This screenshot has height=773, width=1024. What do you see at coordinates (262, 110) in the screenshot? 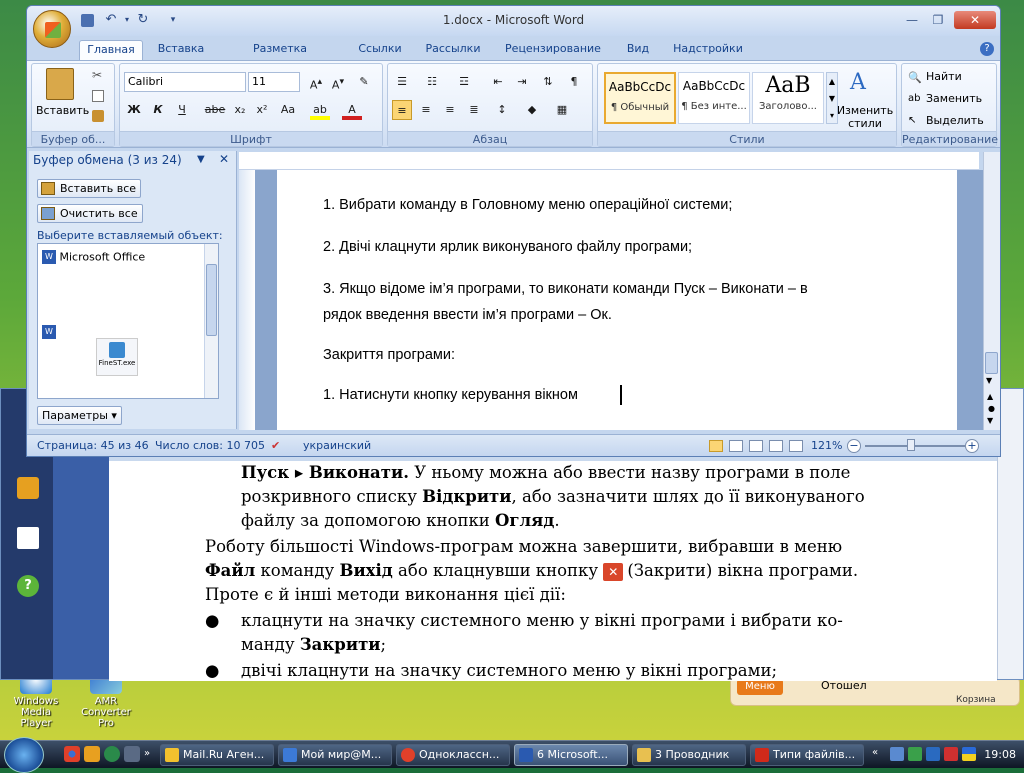
I see `superscript-button: x²` at bounding box center [262, 110].